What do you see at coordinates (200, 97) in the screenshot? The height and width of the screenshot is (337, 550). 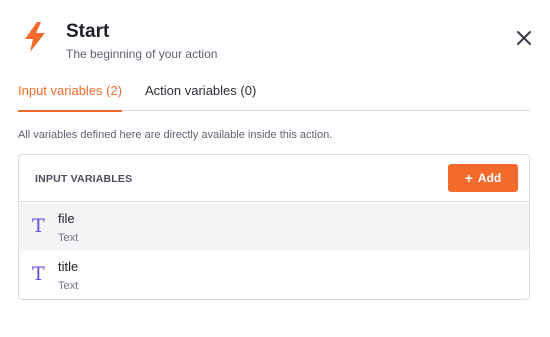 I see `tab-action-variables: Action variables (0)` at bounding box center [200, 97].